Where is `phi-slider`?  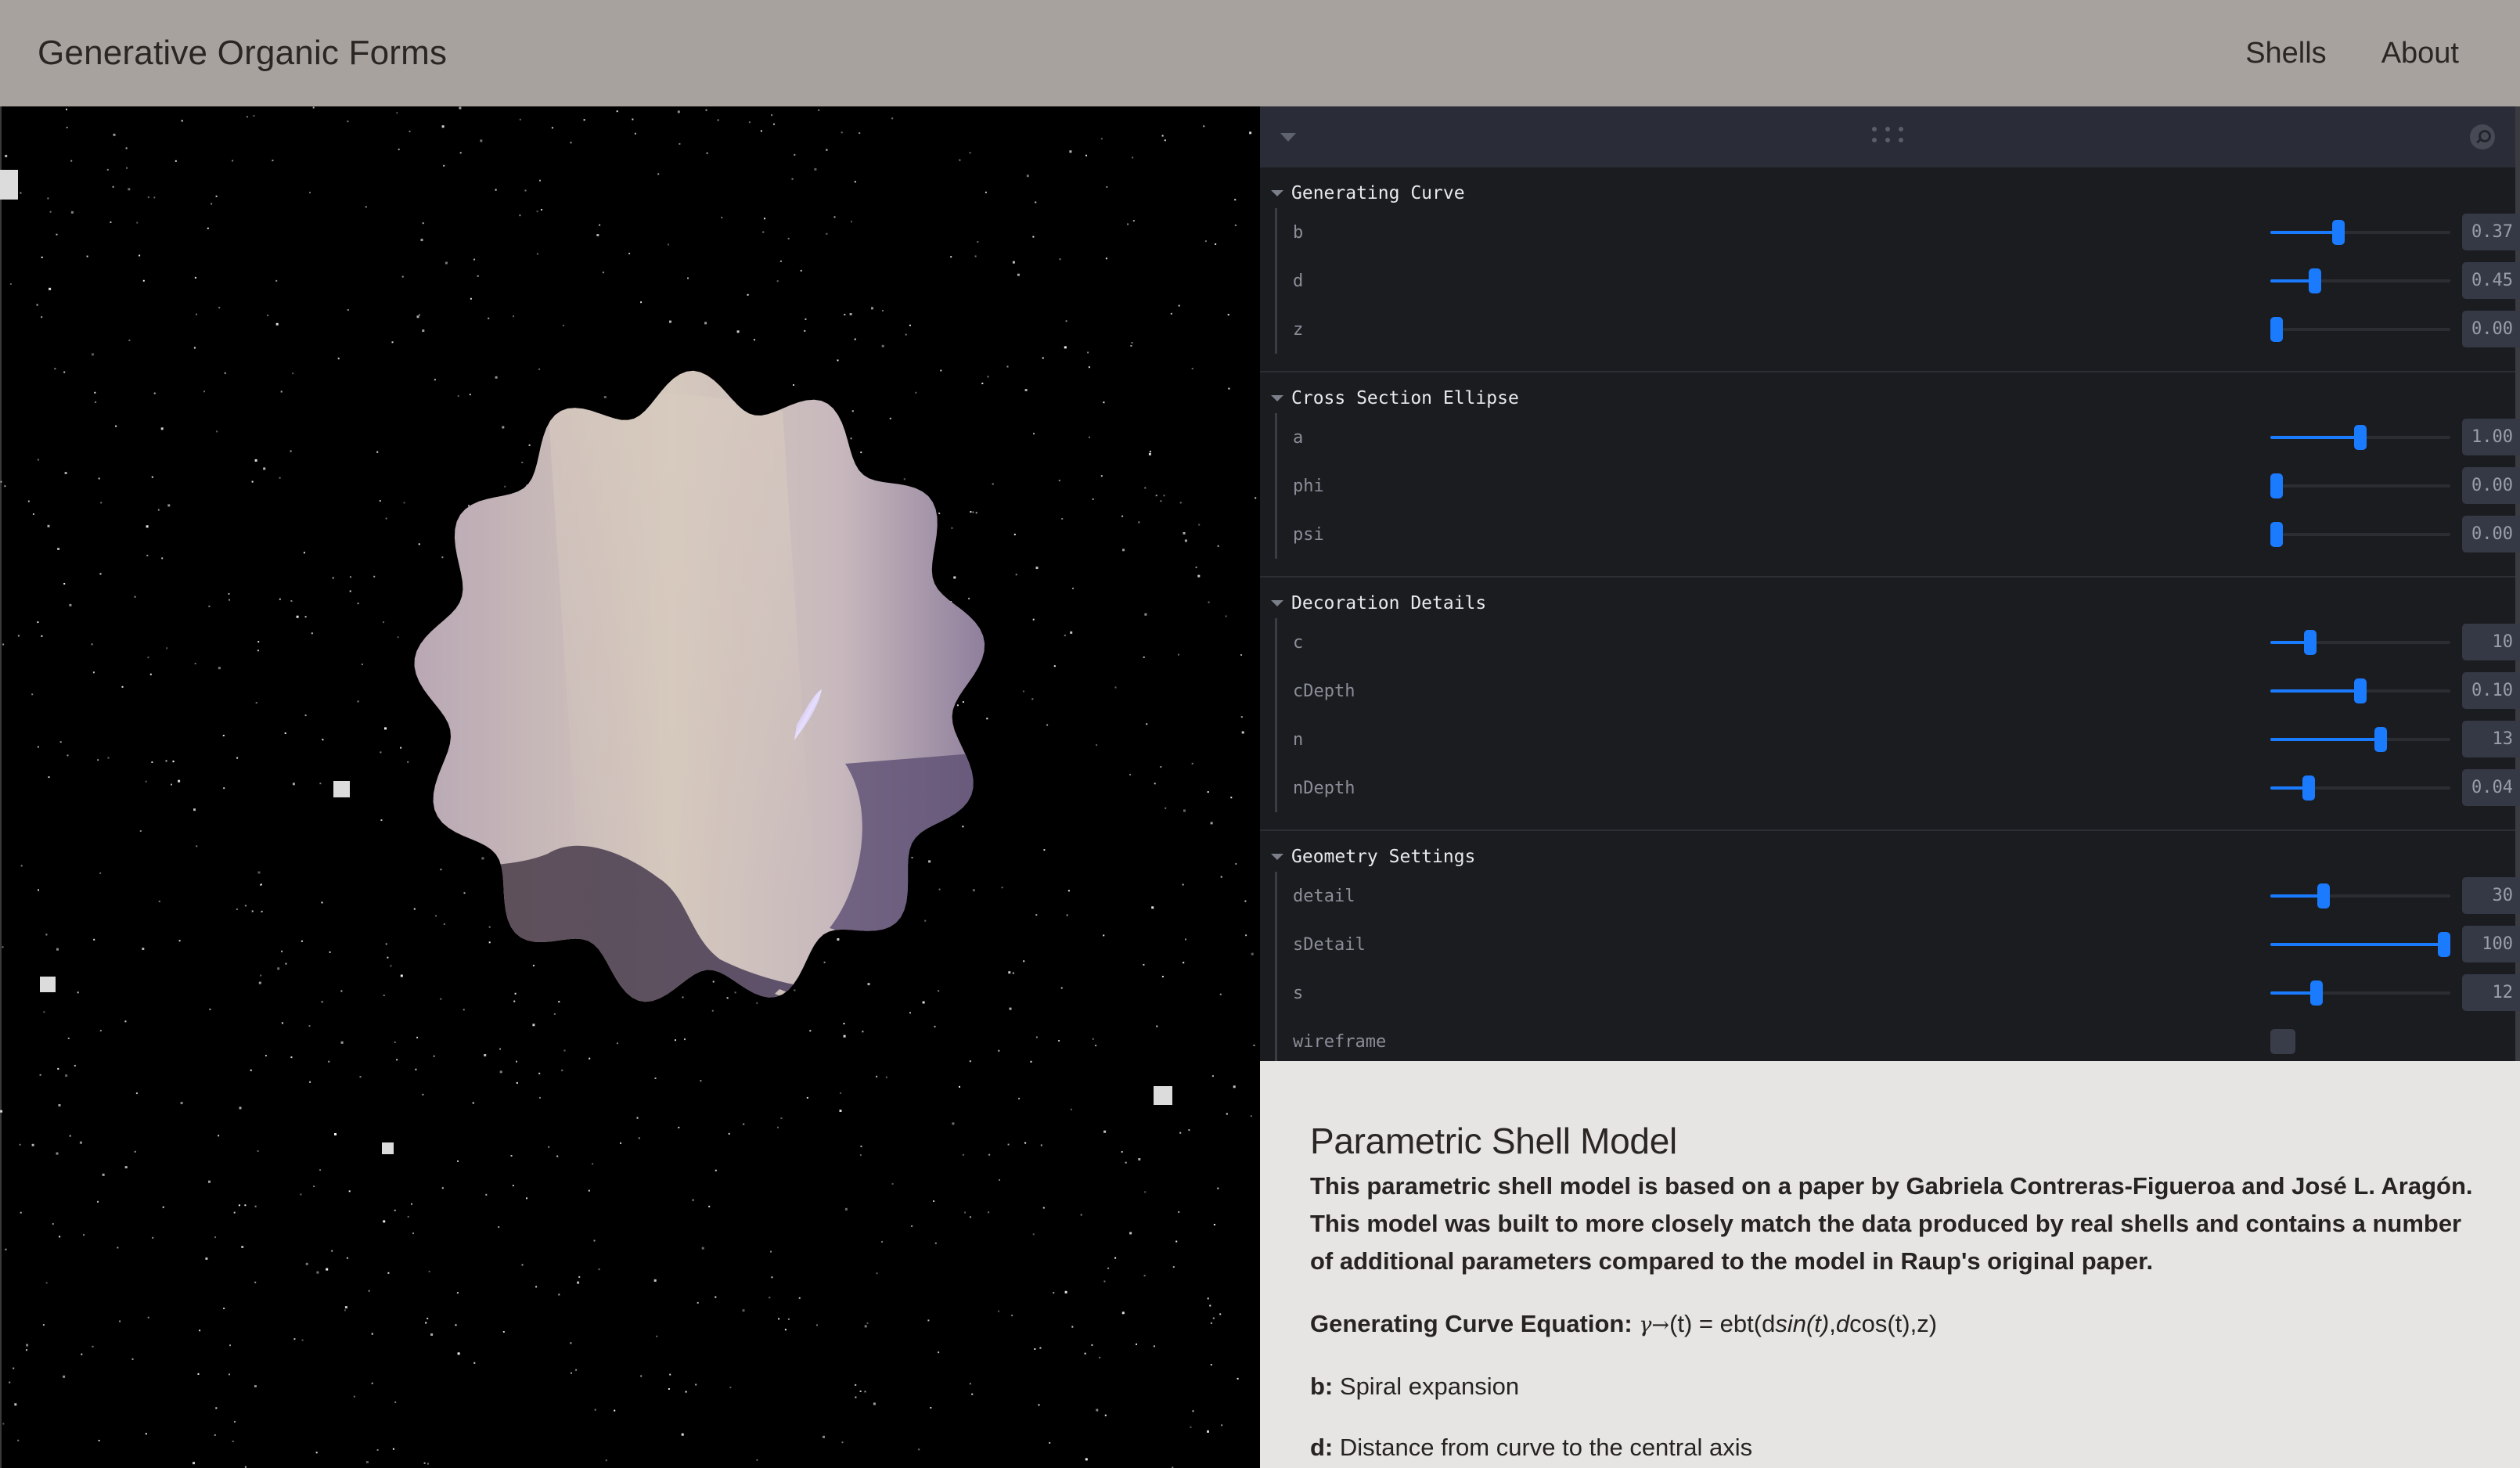
phi-slider is located at coordinates (2360, 486).